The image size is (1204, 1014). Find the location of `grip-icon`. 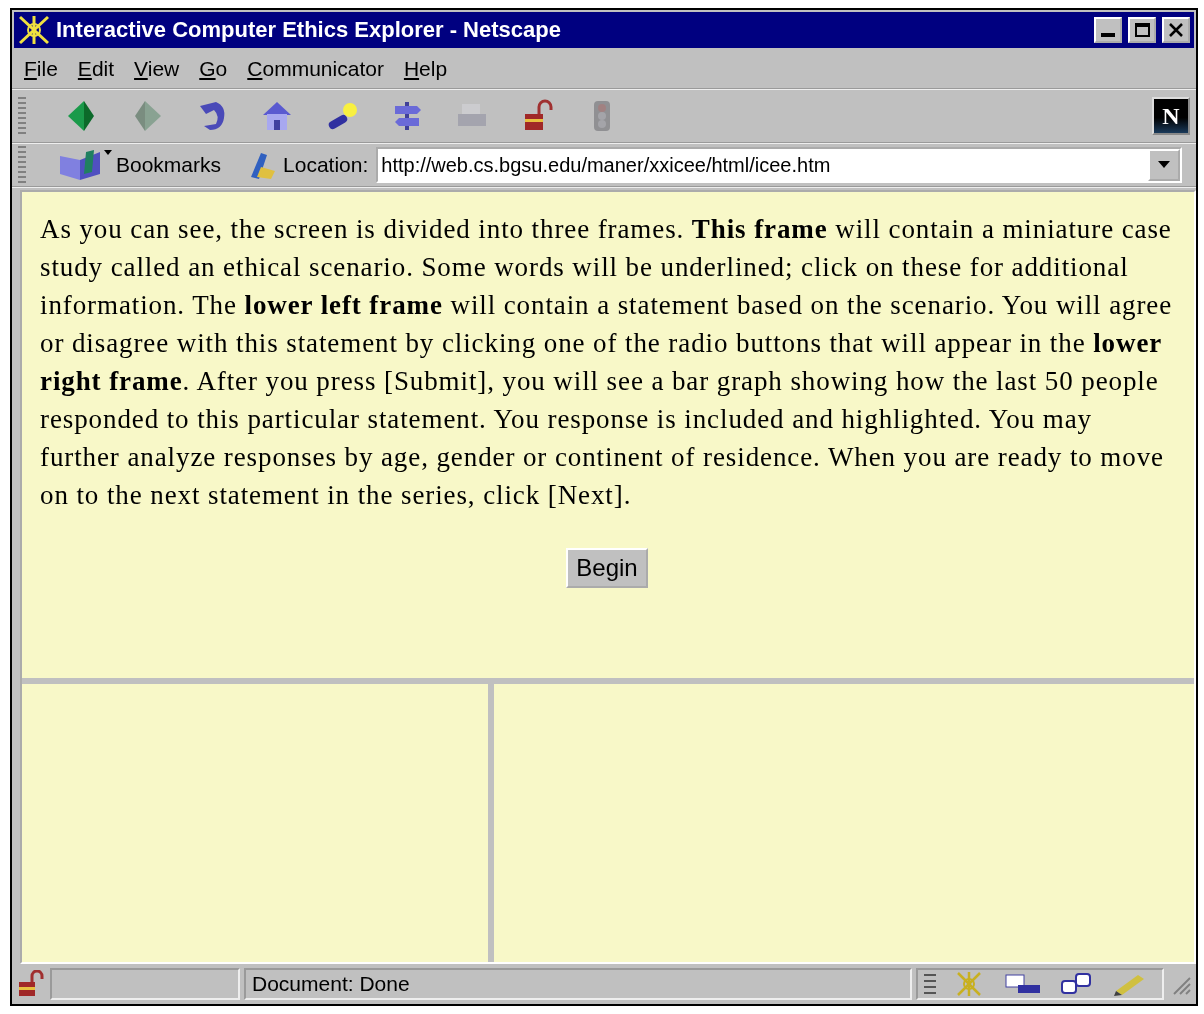

grip-icon is located at coordinates (930, 984).